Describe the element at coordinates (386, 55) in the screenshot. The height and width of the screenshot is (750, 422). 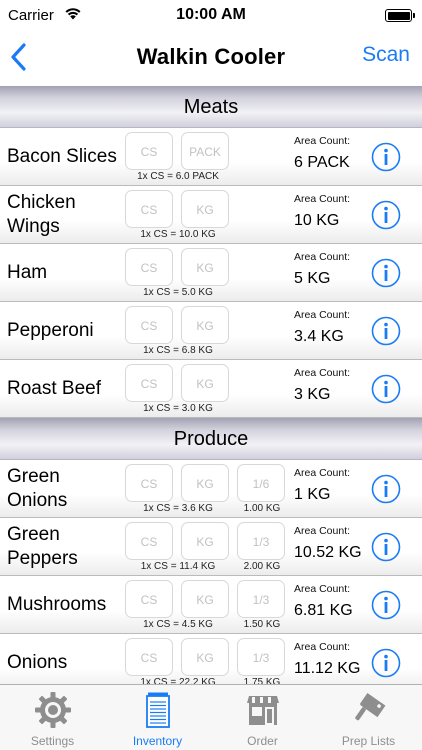
I see `scan-button: Scan` at that location.